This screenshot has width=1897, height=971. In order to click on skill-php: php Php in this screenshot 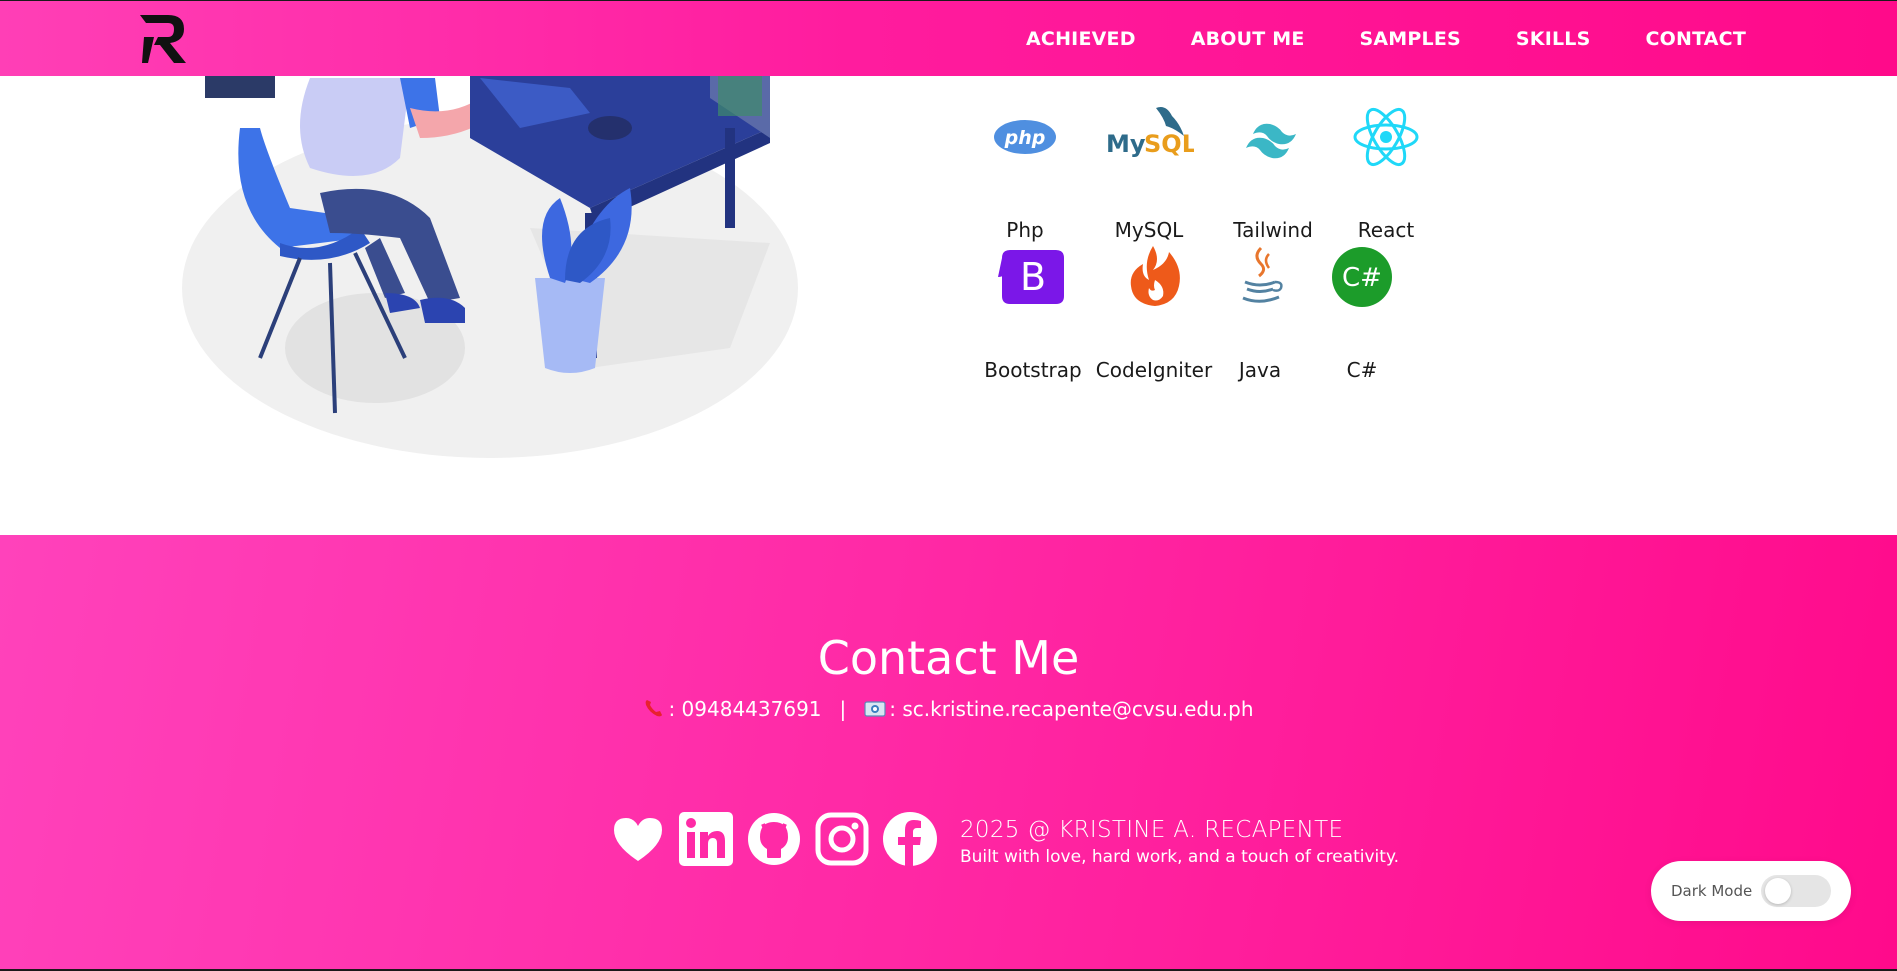, I will do `click(1025, 172)`.